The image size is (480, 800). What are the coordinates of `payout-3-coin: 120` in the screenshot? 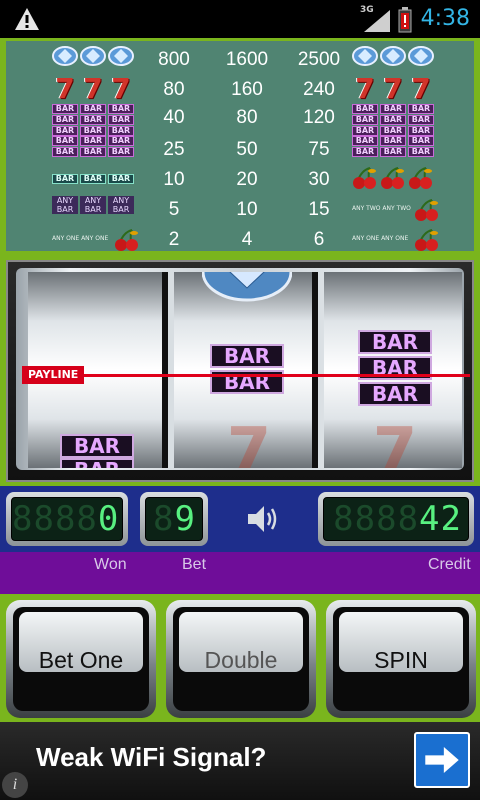 It's located at (319, 117).